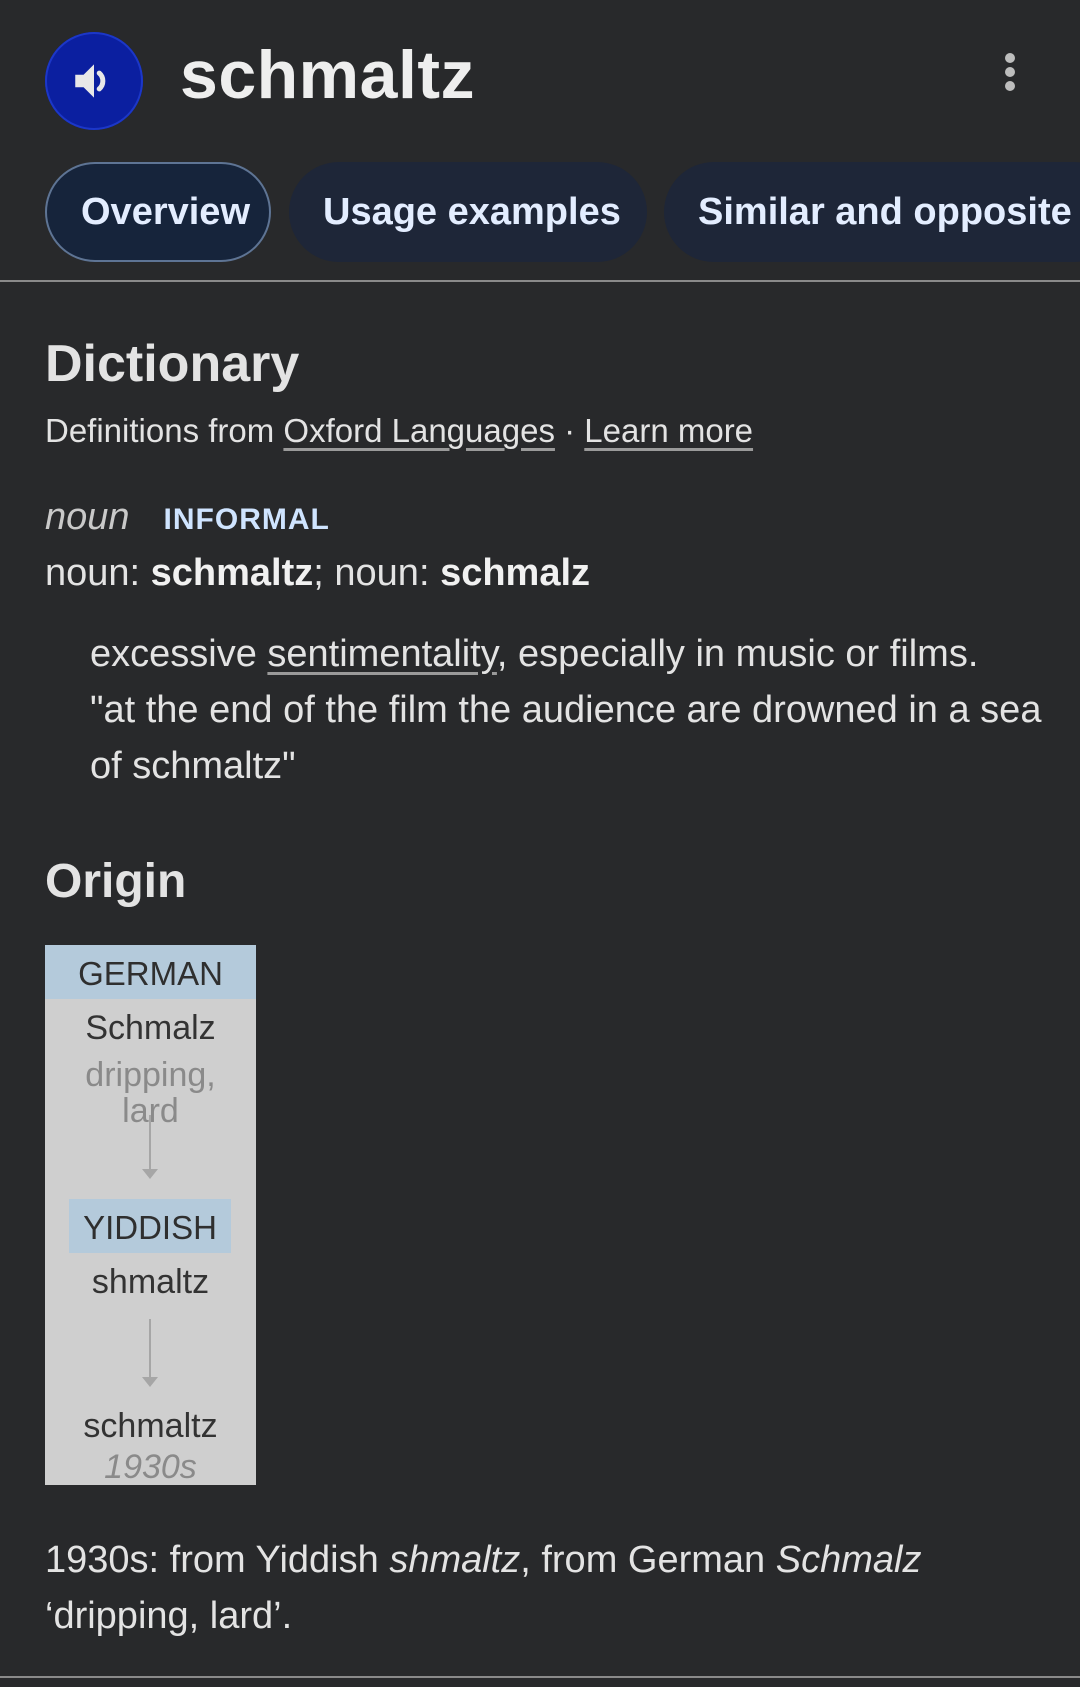  What do you see at coordinates (150, 1226) in the screenshot?
I see `etymology-language: YIDDISH` at bounding box center [150, 1226].